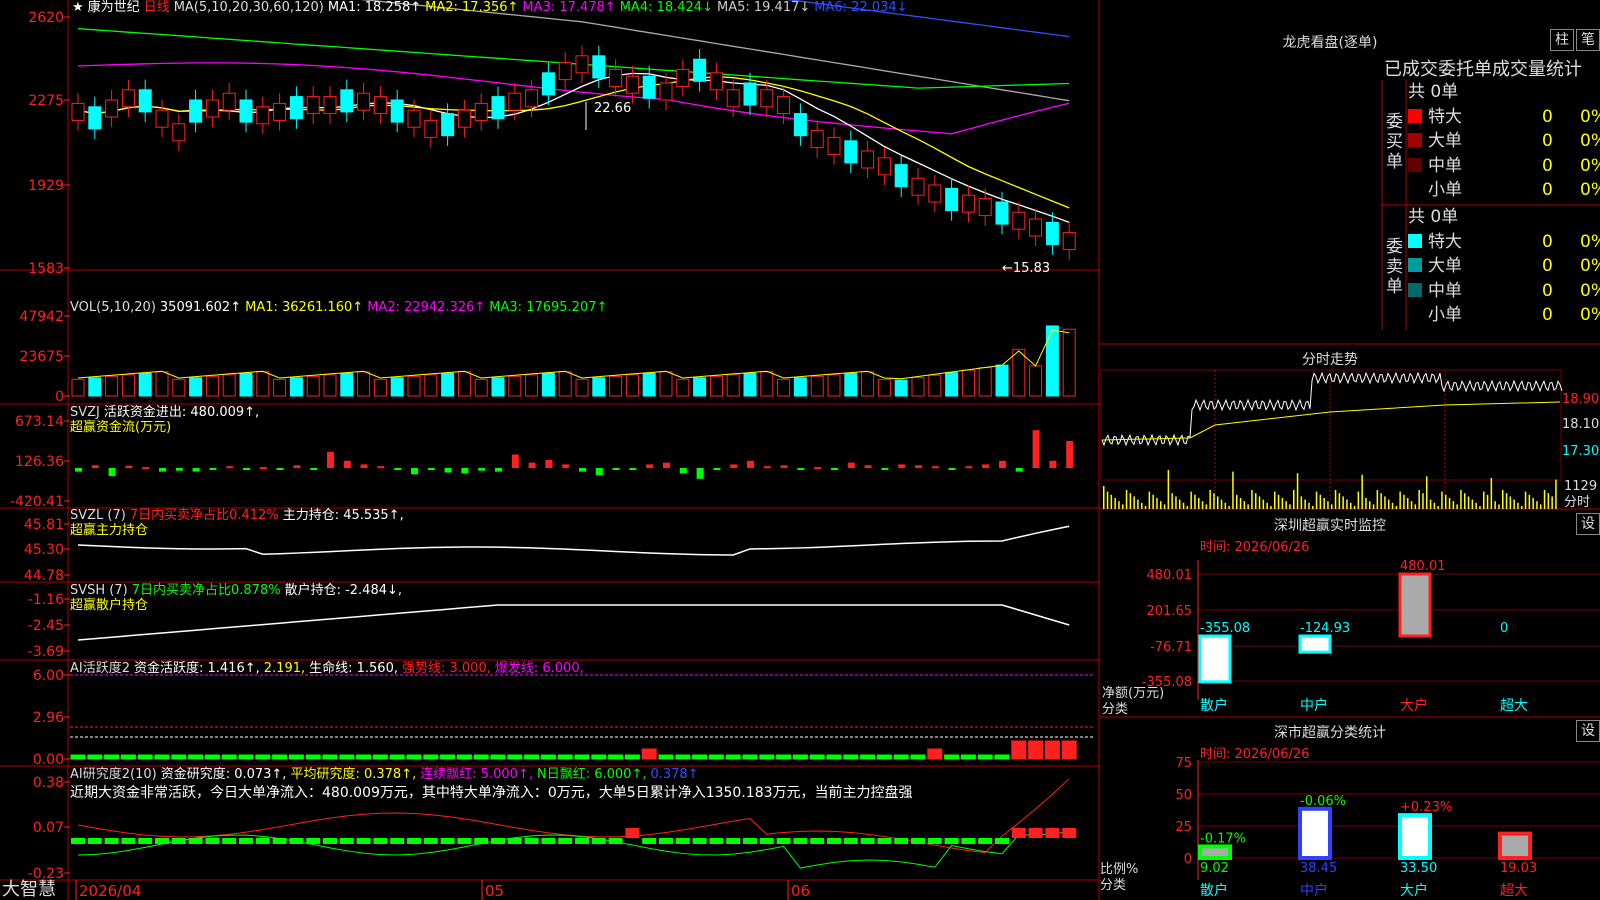  I want to click on sz-category: 超大, so click(1514, 706).